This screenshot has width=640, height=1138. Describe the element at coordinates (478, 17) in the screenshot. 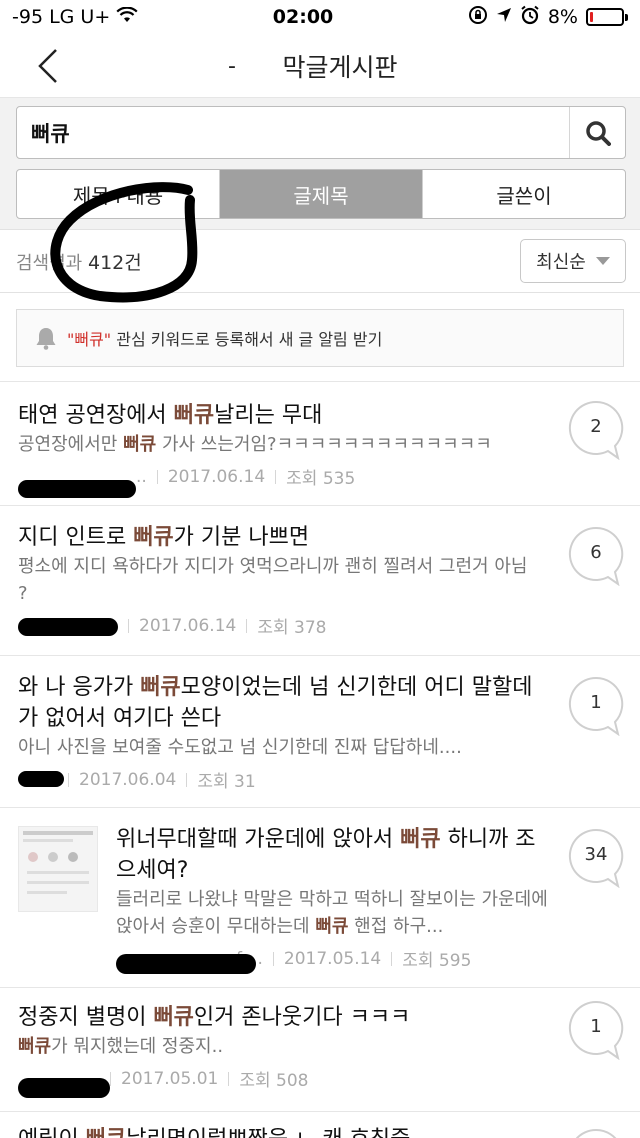

I see `rotation-lock-icon` at that location.